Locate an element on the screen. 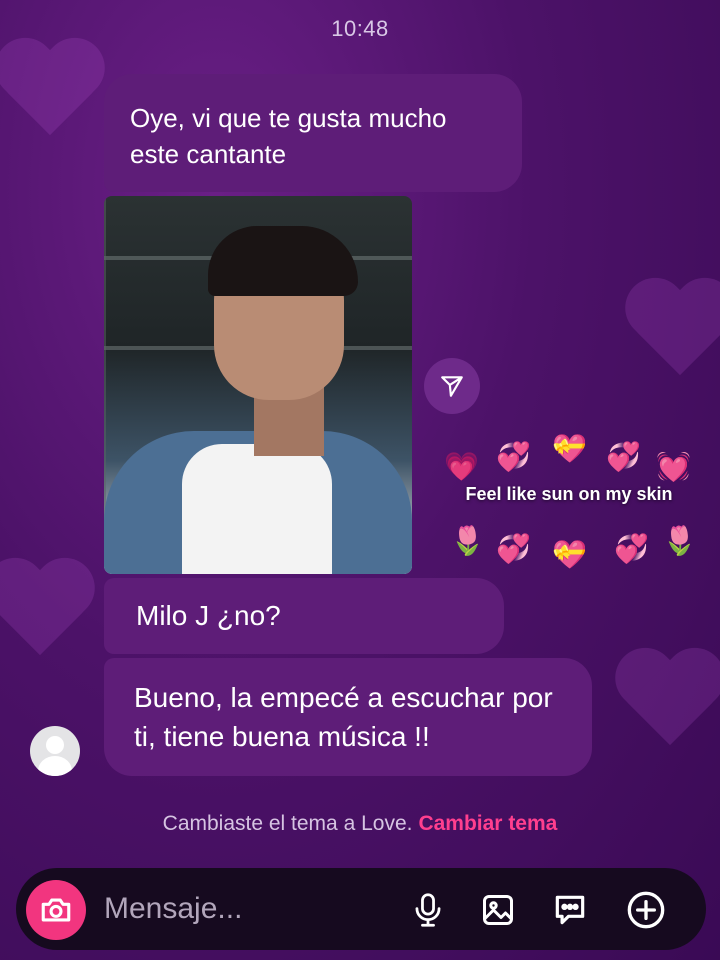 The image size is (720, 960). microphone-button is located at coordinates (428, 910).